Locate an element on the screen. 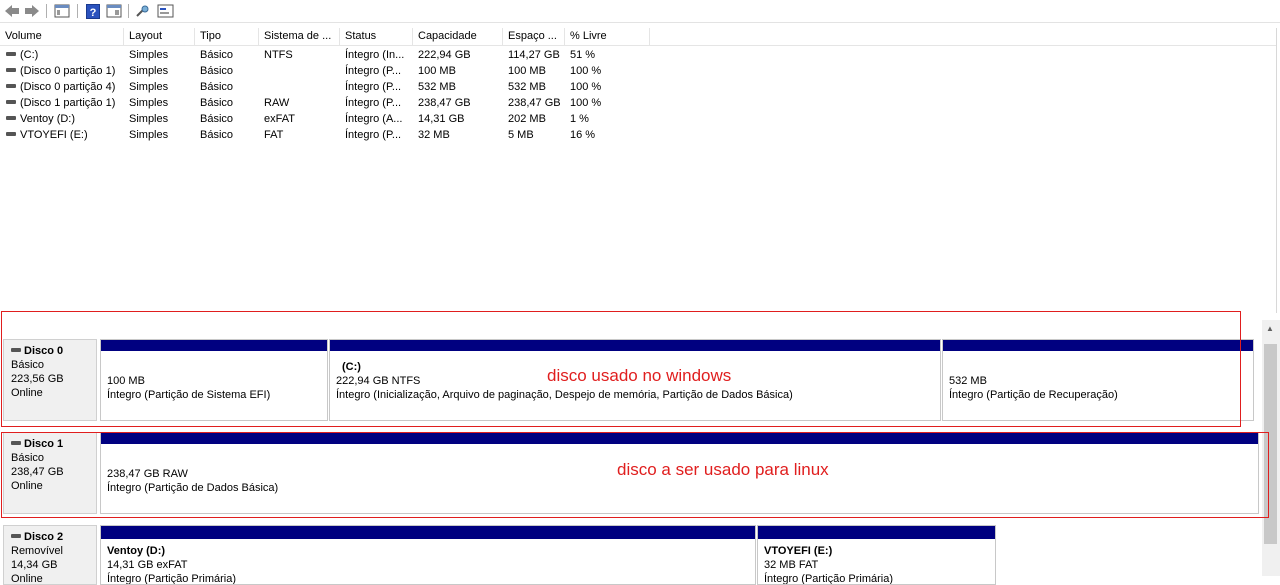 The image size is (1280, 585). column-header-percent-free: % Livre is located at coordinates (607, 36).